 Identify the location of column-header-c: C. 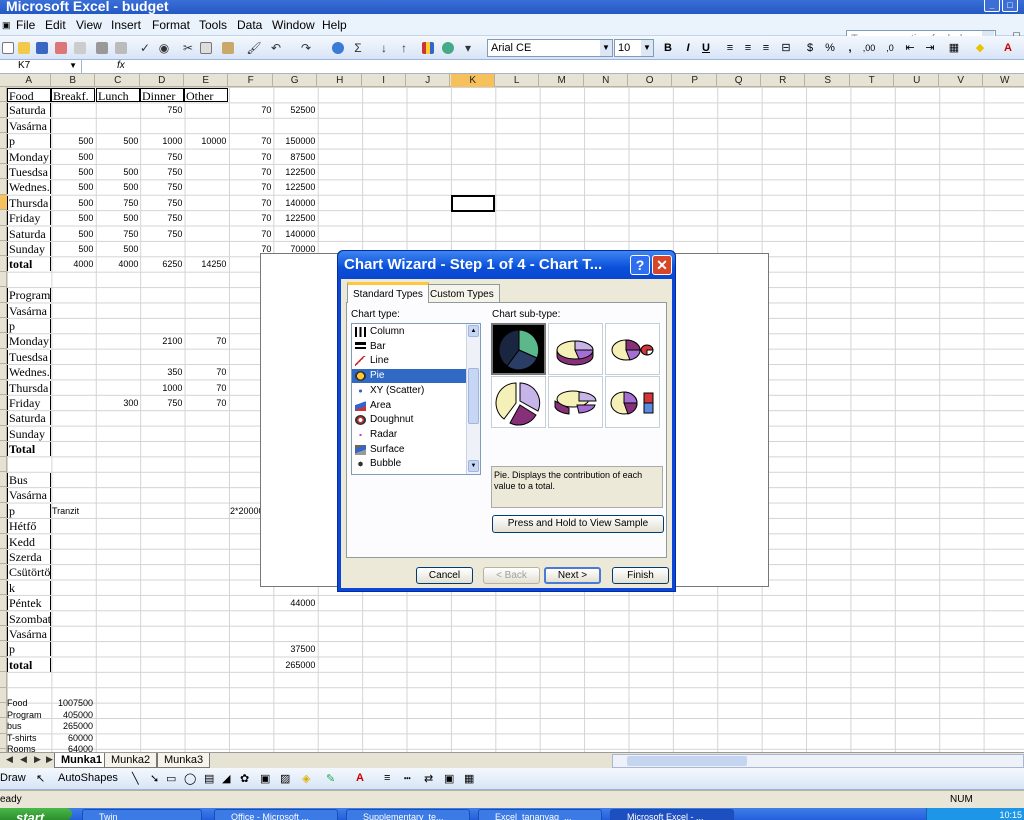
(118, 80).